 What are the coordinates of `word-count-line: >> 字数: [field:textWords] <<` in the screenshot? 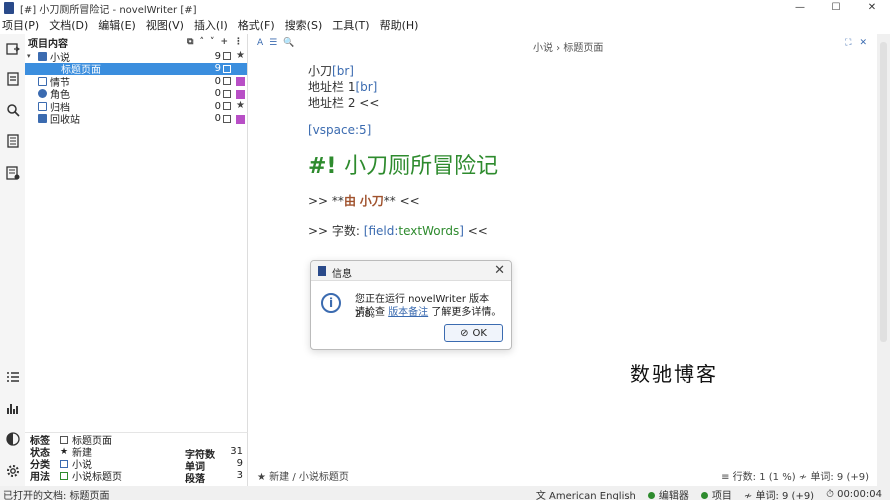 It's located at (398, 231).